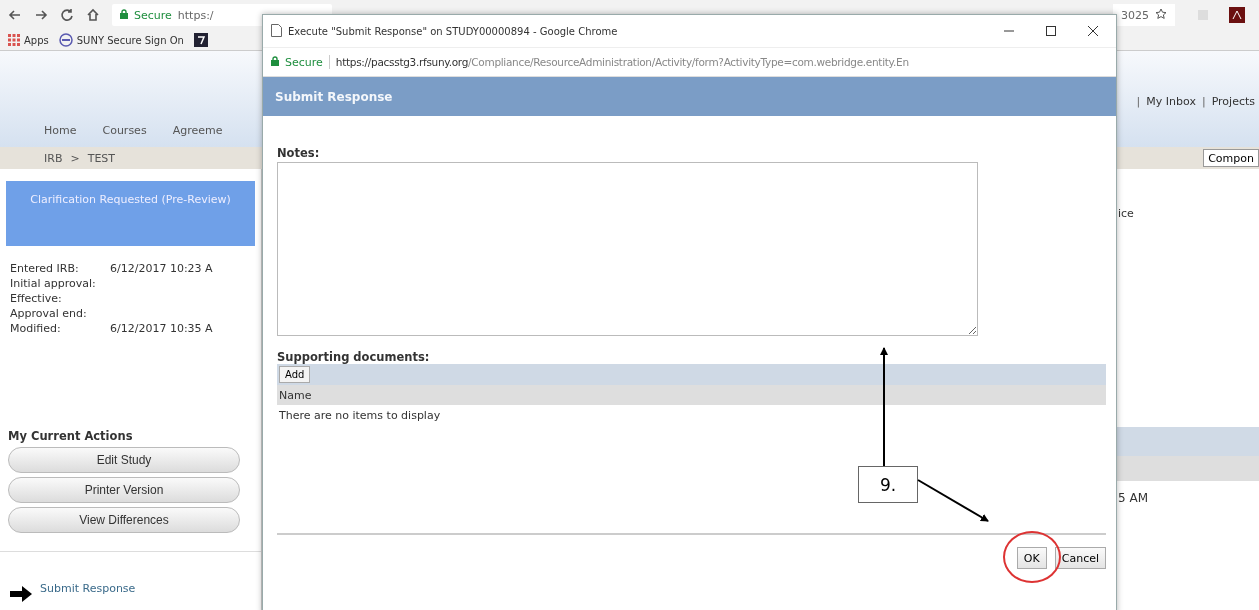 This screenshot has width=1259, height=610. Describe the element at coordinates (124, 130) in the screenshot. I see `nav-tab: Courses` at that location.